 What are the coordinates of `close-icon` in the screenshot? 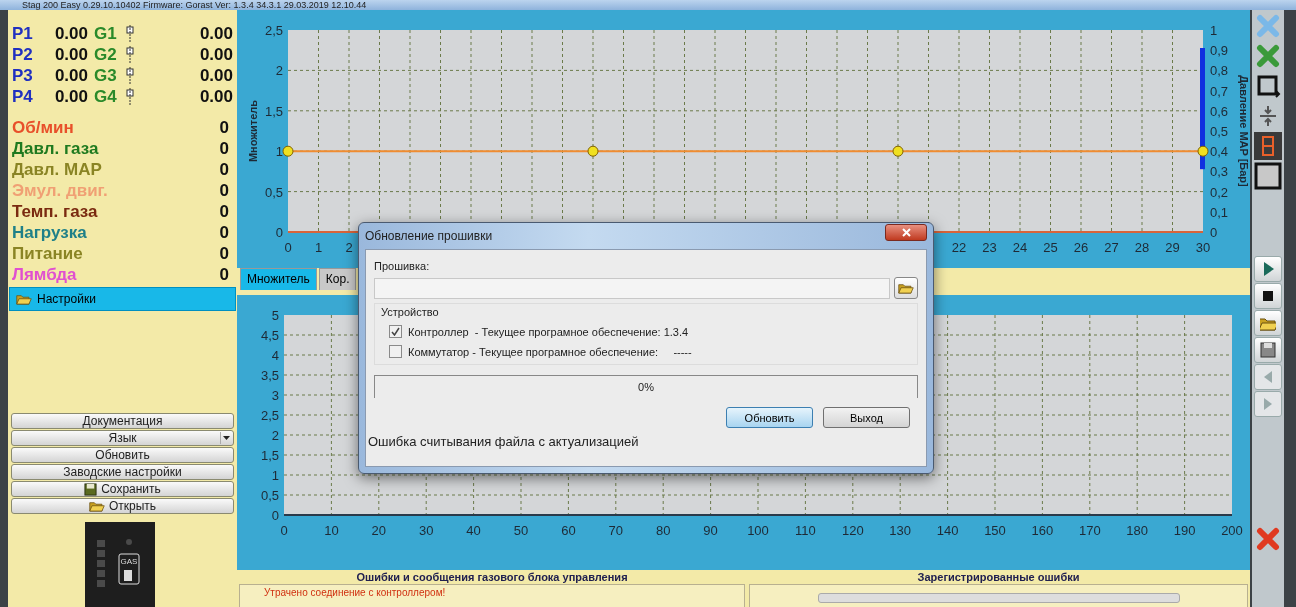 It's located at (1268, 539).